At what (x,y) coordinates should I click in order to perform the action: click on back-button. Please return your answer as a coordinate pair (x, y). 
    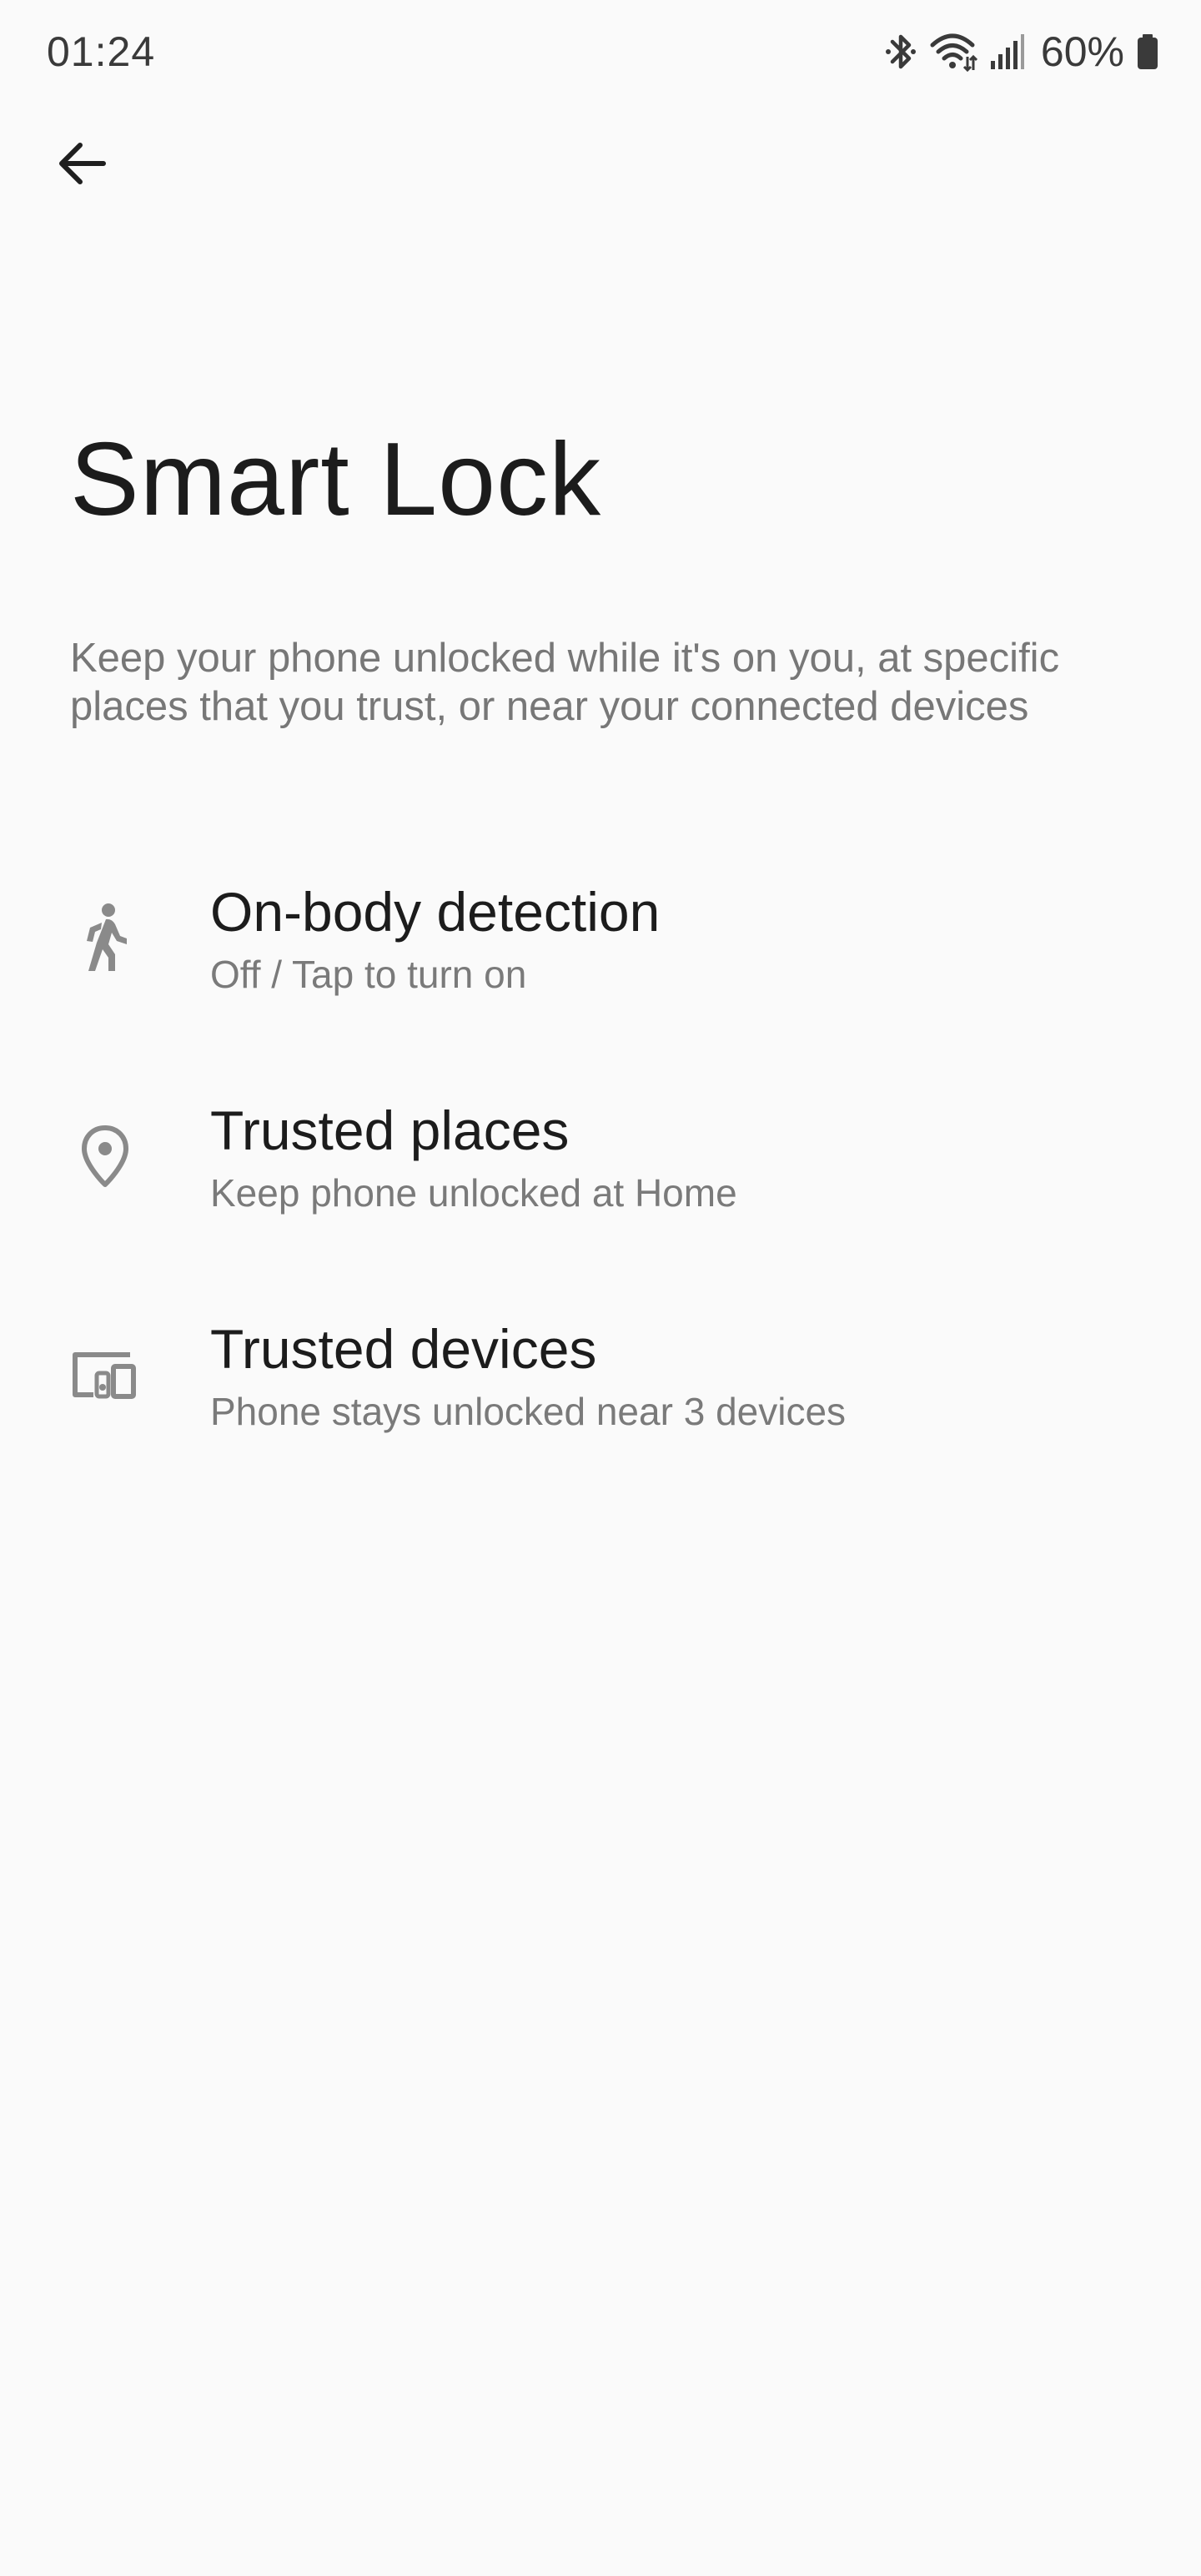
    Looking at the image, I should click on (82, 165).